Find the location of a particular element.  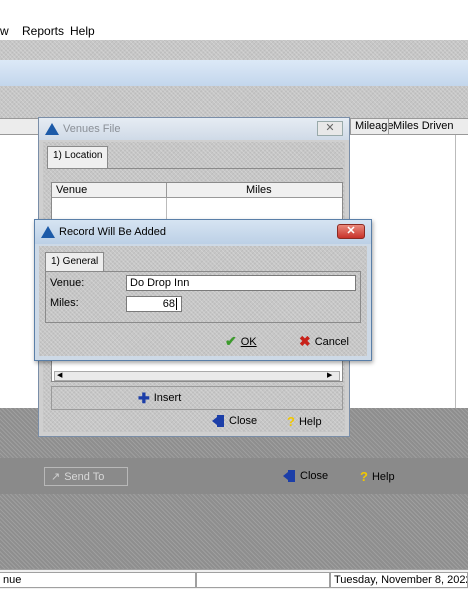

send-arrow-icon: ↗ is located at coordinates (56, 477).